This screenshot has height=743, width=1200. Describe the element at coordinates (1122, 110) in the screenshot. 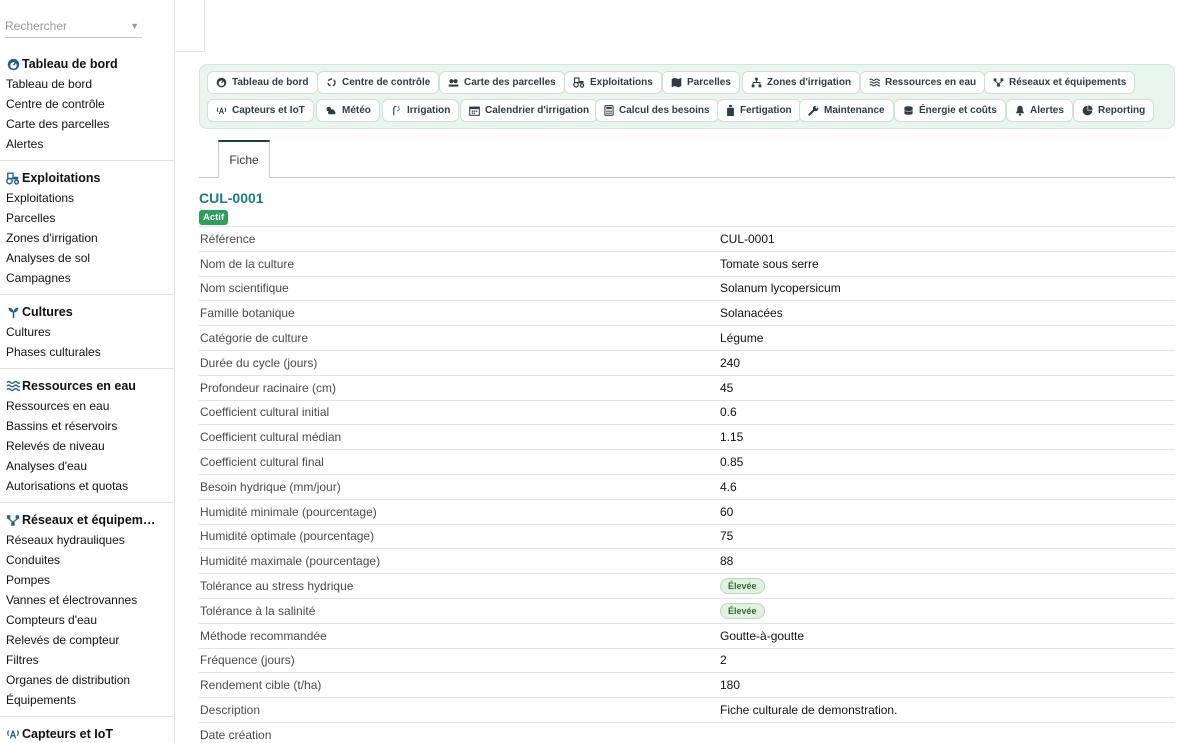

I see `nav-button-label: Reporting` at that location.